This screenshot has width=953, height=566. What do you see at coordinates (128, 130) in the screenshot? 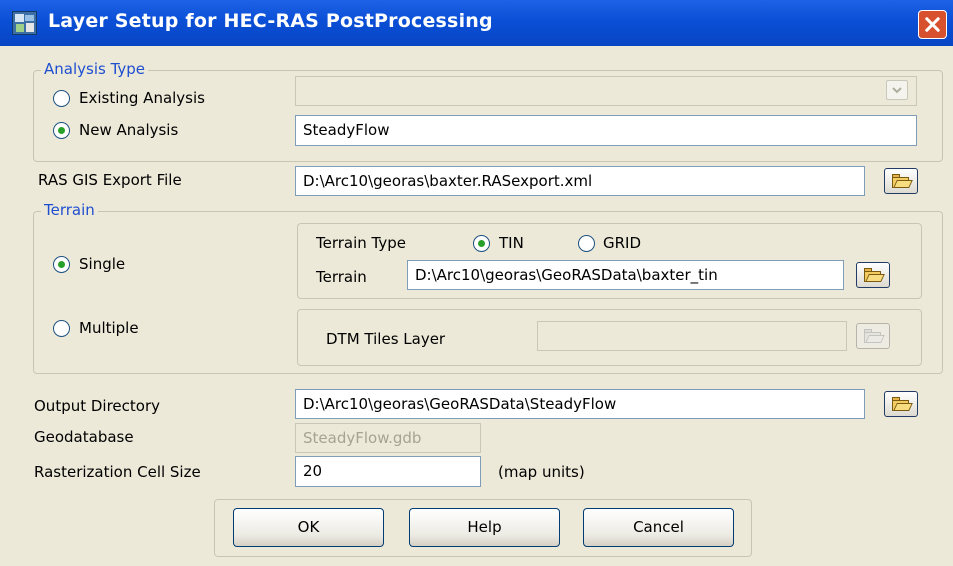
I see `new-analysis-label: New Analysis` at bounding box center [128, 130].